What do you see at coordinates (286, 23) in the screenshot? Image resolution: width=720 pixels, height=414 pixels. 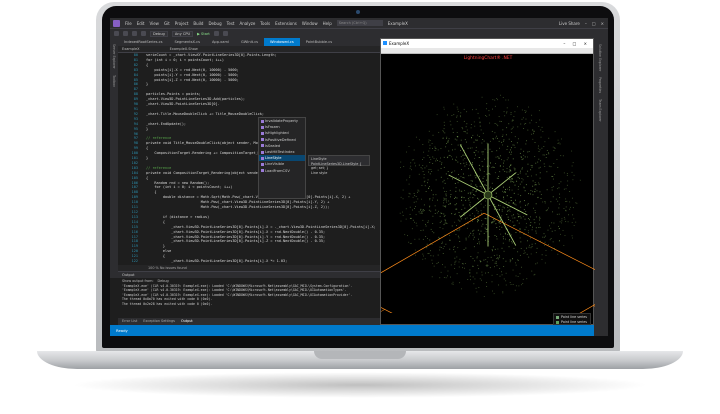 I see `menu-item-extensions: Extensions` at bounding box center [286, 23].